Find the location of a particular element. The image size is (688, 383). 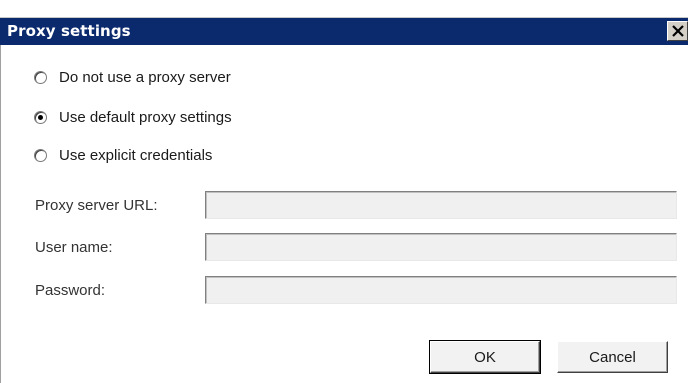

radio-no-proxy: Do not use a proxy server is located at coordinates (132, 77).